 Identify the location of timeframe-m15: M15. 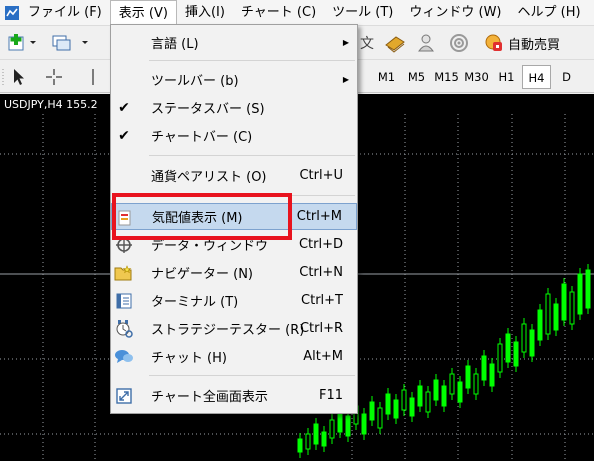
(446, 77).